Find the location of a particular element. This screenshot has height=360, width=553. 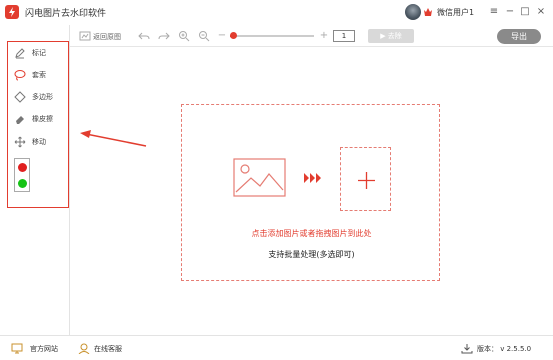

zoom-minus-button: − is located at coordinates (222, 36).